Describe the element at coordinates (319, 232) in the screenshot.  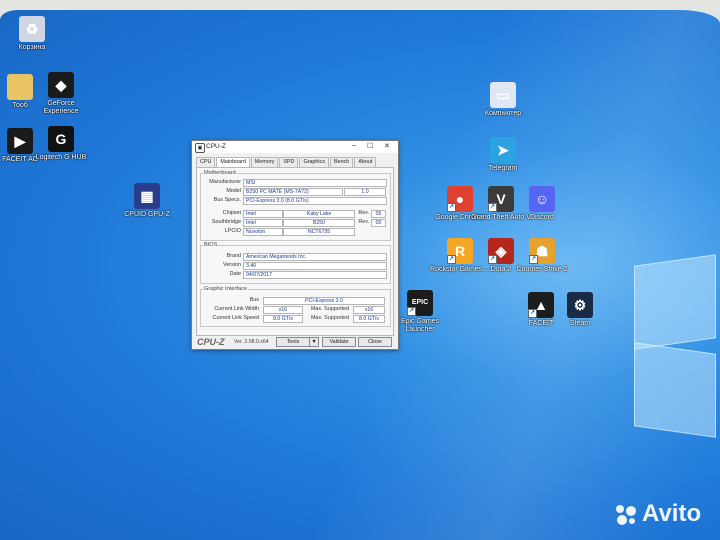
I see `lpcio-name: NCT6795` at that location.